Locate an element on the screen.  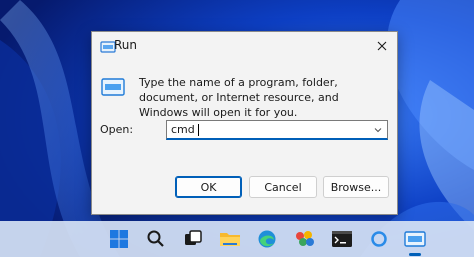
close-button is located at coordinates (382, 46).